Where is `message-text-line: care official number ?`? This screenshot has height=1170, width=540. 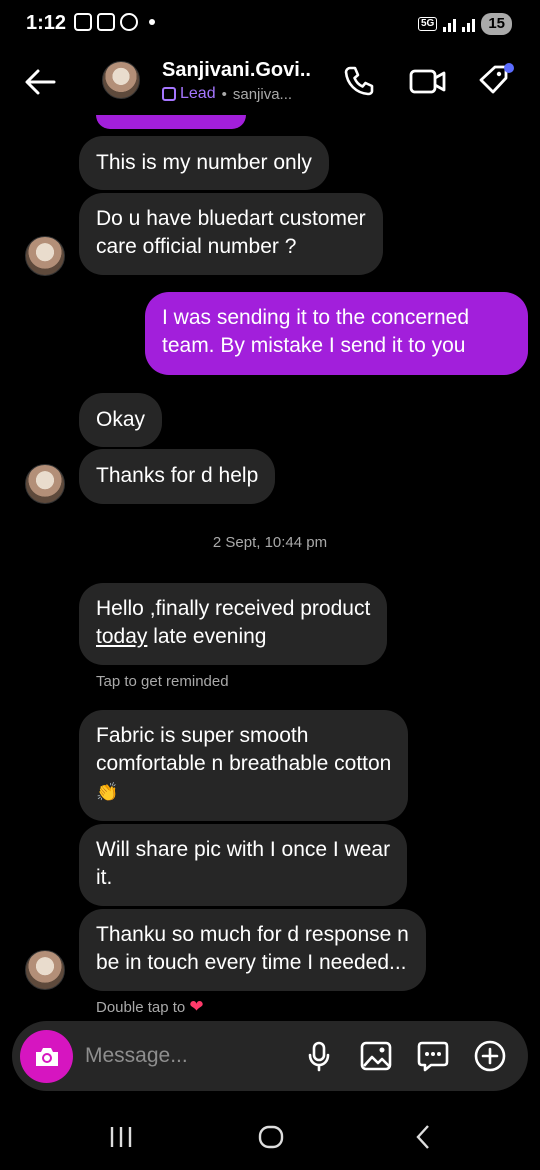
message-text-line: care official number ? is located at coordinates (196, 246).